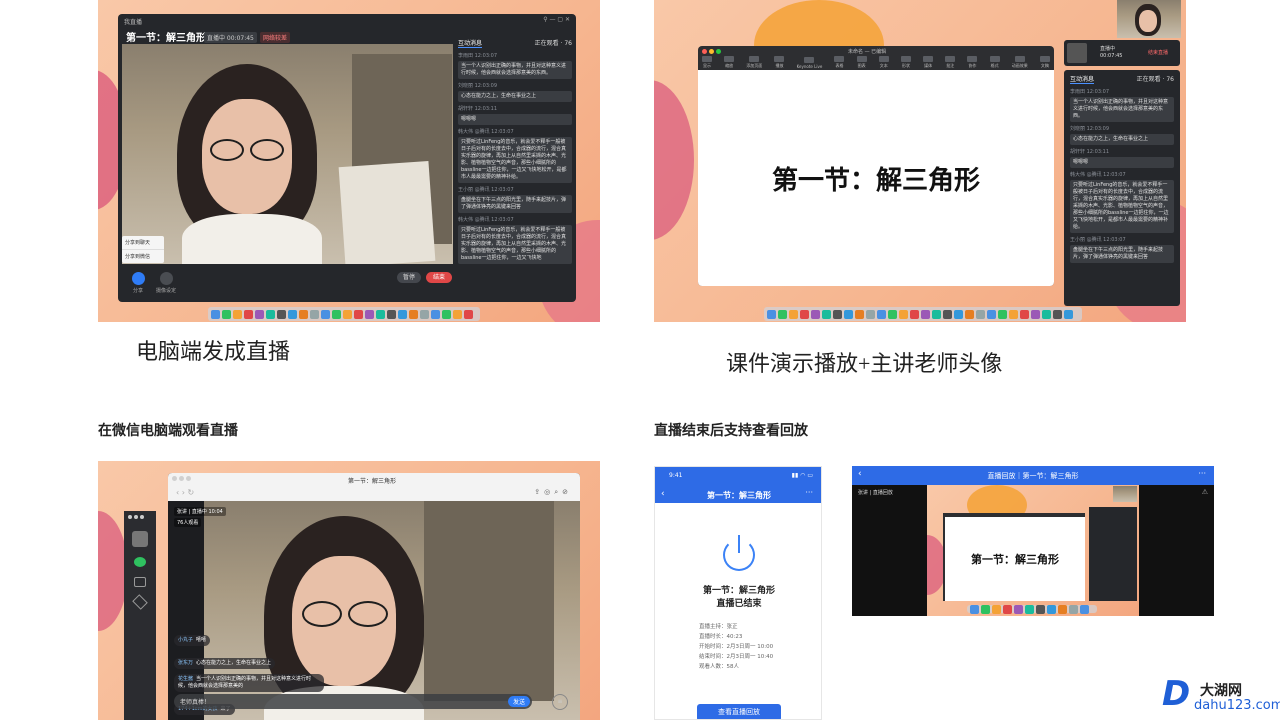  Describe the element at coordinates (729, 62) in the screenshot. I see `toolbar-item: 缩放` at that location.